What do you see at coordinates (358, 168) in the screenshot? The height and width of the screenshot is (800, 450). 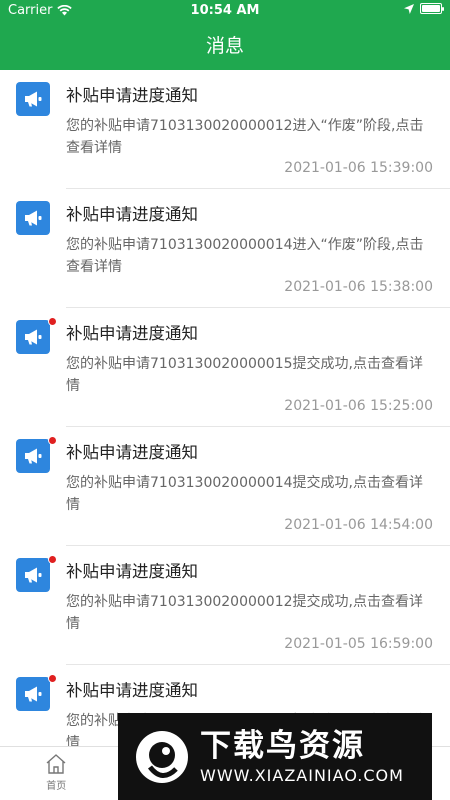 I see `message-time: 2021-01-06 15:39:00` at bounding box center [358, 168].